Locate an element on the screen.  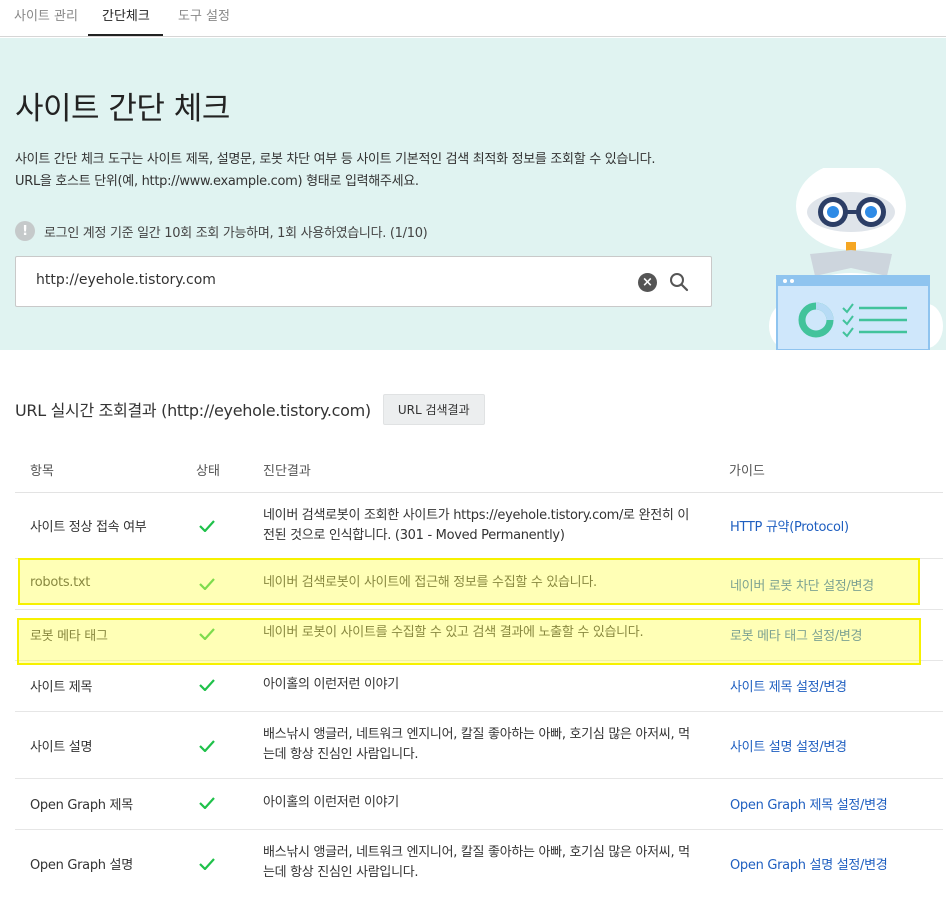
row-item: 사이트 제목 is located at coordinates (61, 687).